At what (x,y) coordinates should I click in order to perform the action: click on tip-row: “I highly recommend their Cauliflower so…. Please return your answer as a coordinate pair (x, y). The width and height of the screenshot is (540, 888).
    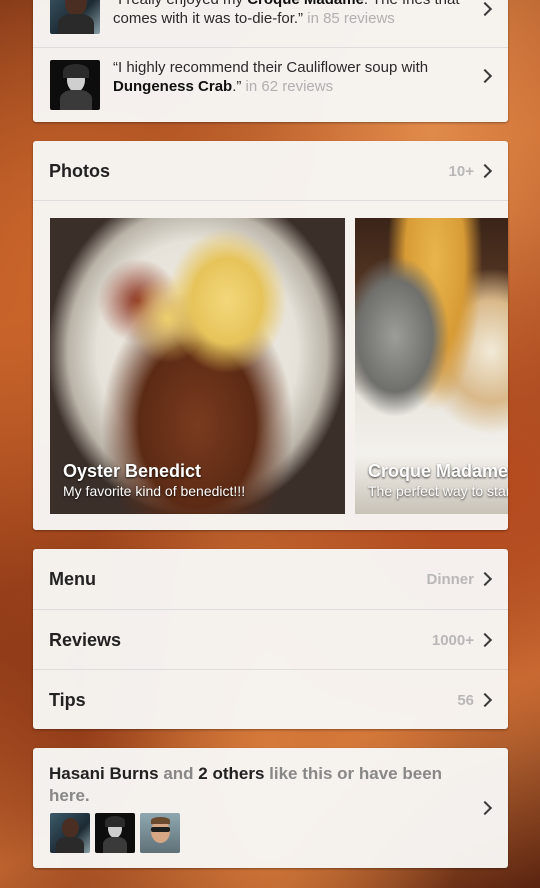
    Looking at the image, I should click on (270, 84).